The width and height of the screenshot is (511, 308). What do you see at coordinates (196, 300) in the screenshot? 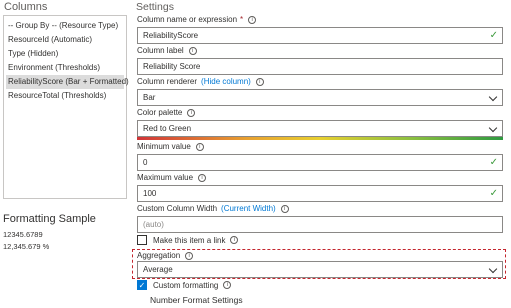
I see `number-format-heading: Number Format Settings` at bounding box center [196, 300].